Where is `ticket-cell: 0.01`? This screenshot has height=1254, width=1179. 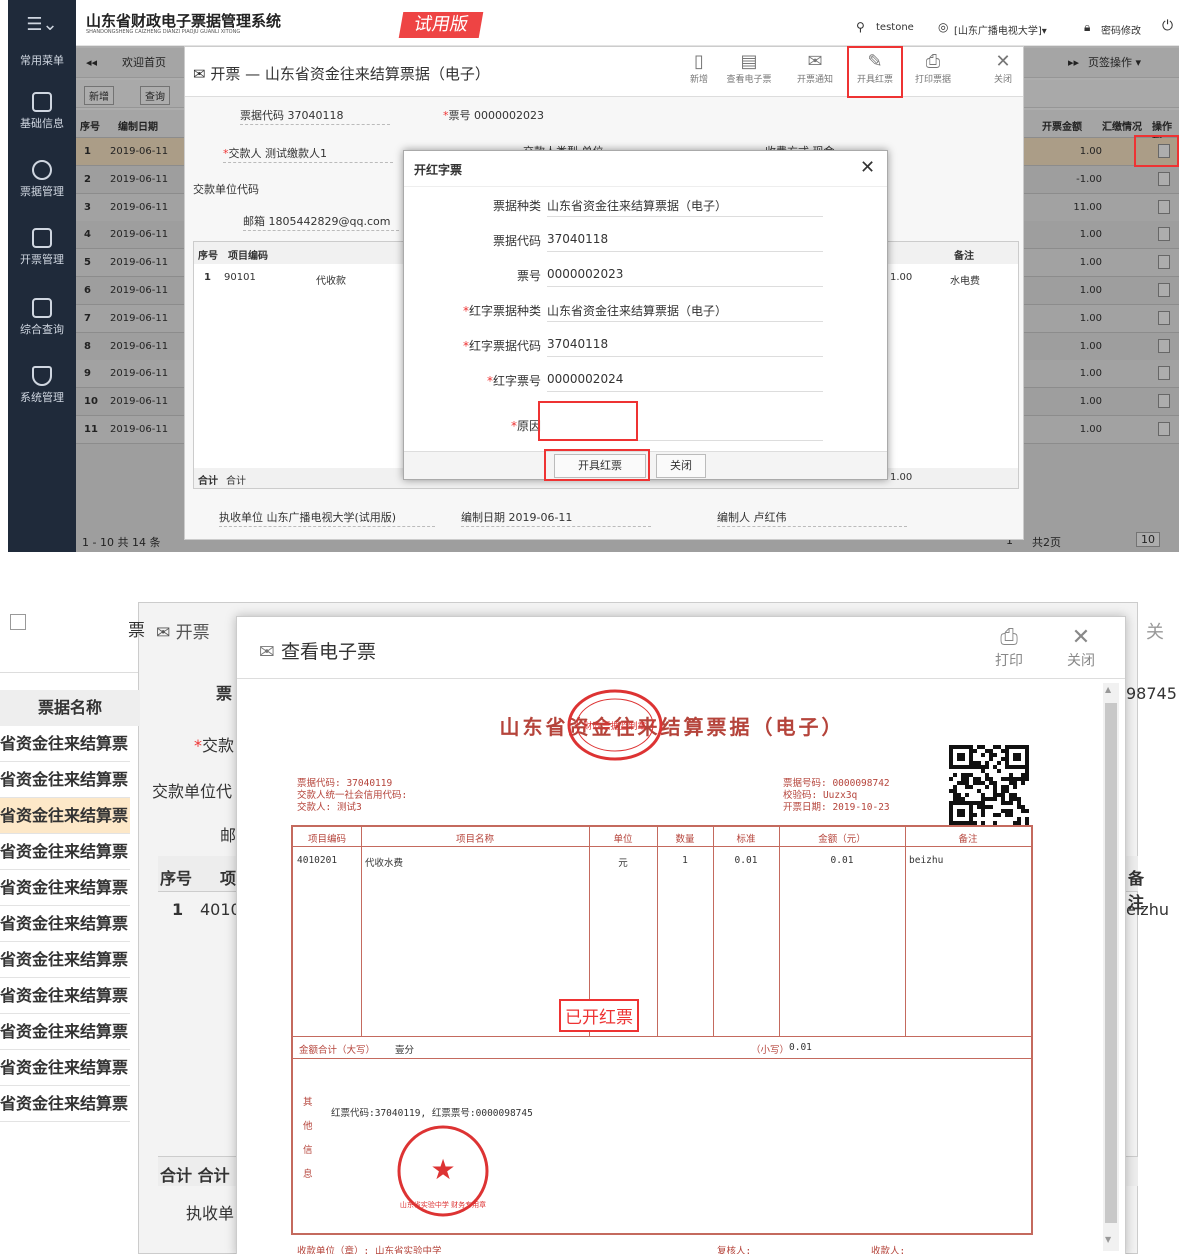 ticket-cell: 0.01 is located at coordinates (746, 860).